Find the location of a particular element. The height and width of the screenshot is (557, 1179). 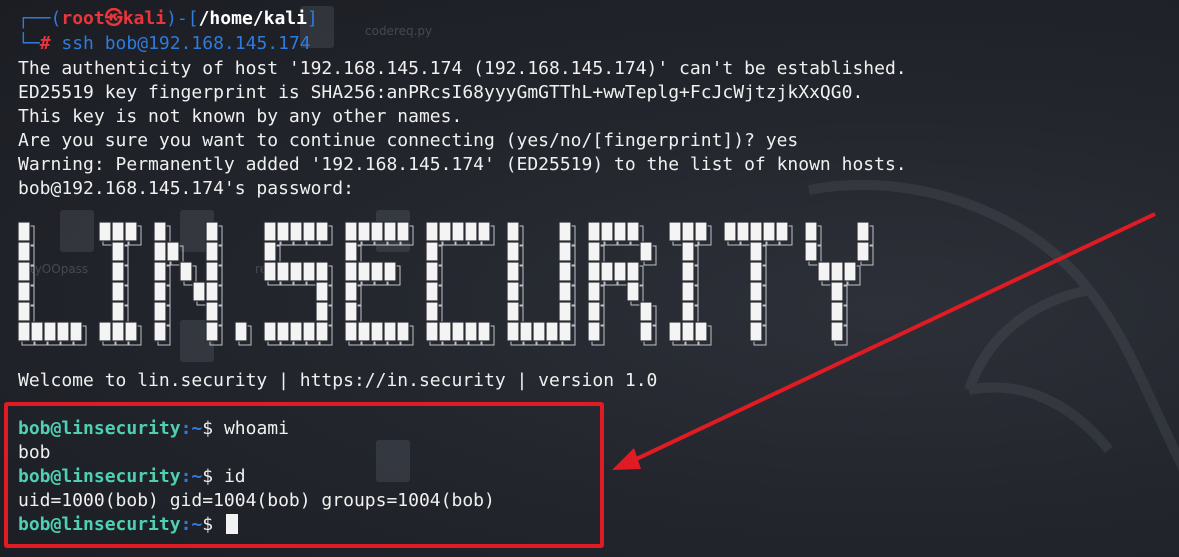

skull-icon: ㉿ is located at coordinates (113, 18).